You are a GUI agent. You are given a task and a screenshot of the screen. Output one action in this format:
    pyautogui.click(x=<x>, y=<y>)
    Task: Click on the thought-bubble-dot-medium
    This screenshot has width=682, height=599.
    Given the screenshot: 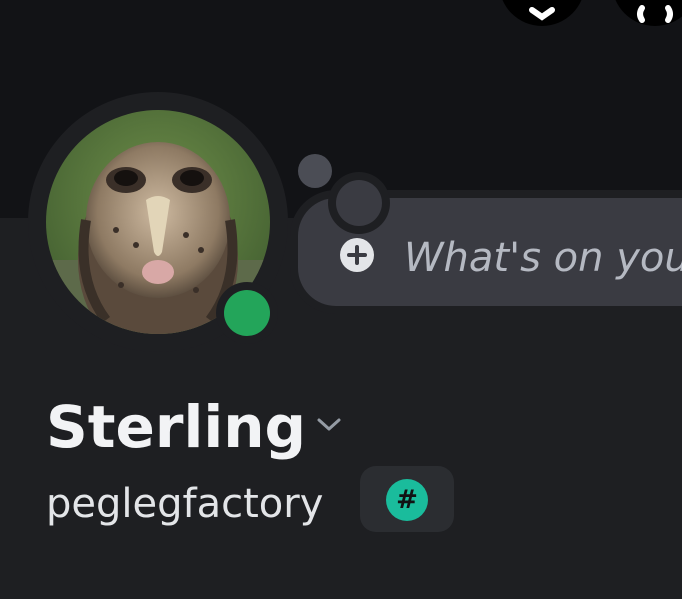 What is the action you would take?
    pyautogui.click(x=359, y=203)
    